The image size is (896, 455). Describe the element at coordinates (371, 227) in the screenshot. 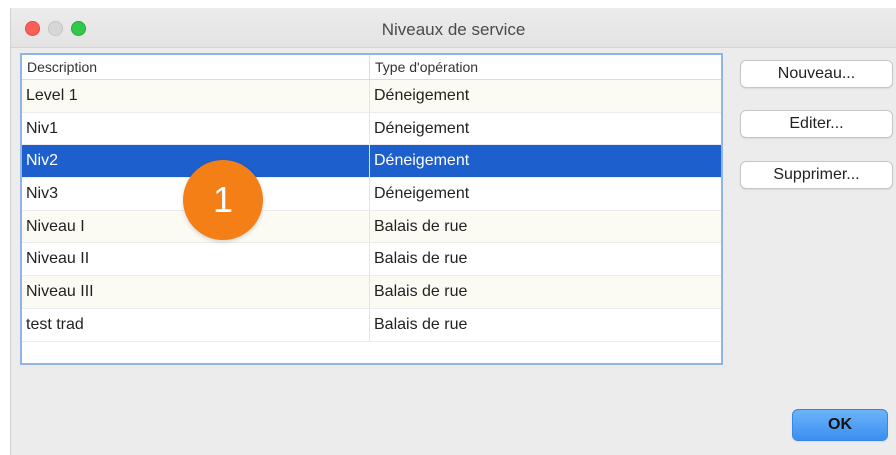

I see `table-row: Niveau I Balais de rue` at that location.